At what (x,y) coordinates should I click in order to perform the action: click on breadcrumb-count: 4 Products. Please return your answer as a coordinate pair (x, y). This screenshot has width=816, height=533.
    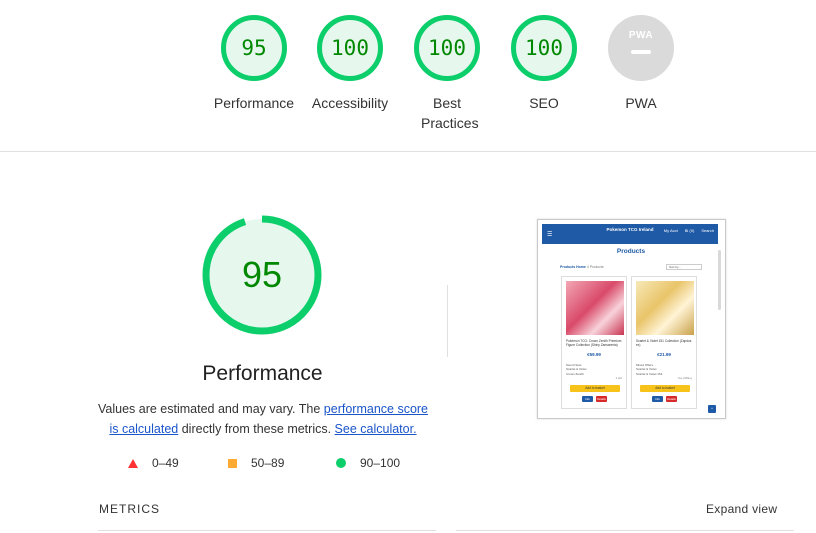
    Looking at the image, I should click on (595, 267).